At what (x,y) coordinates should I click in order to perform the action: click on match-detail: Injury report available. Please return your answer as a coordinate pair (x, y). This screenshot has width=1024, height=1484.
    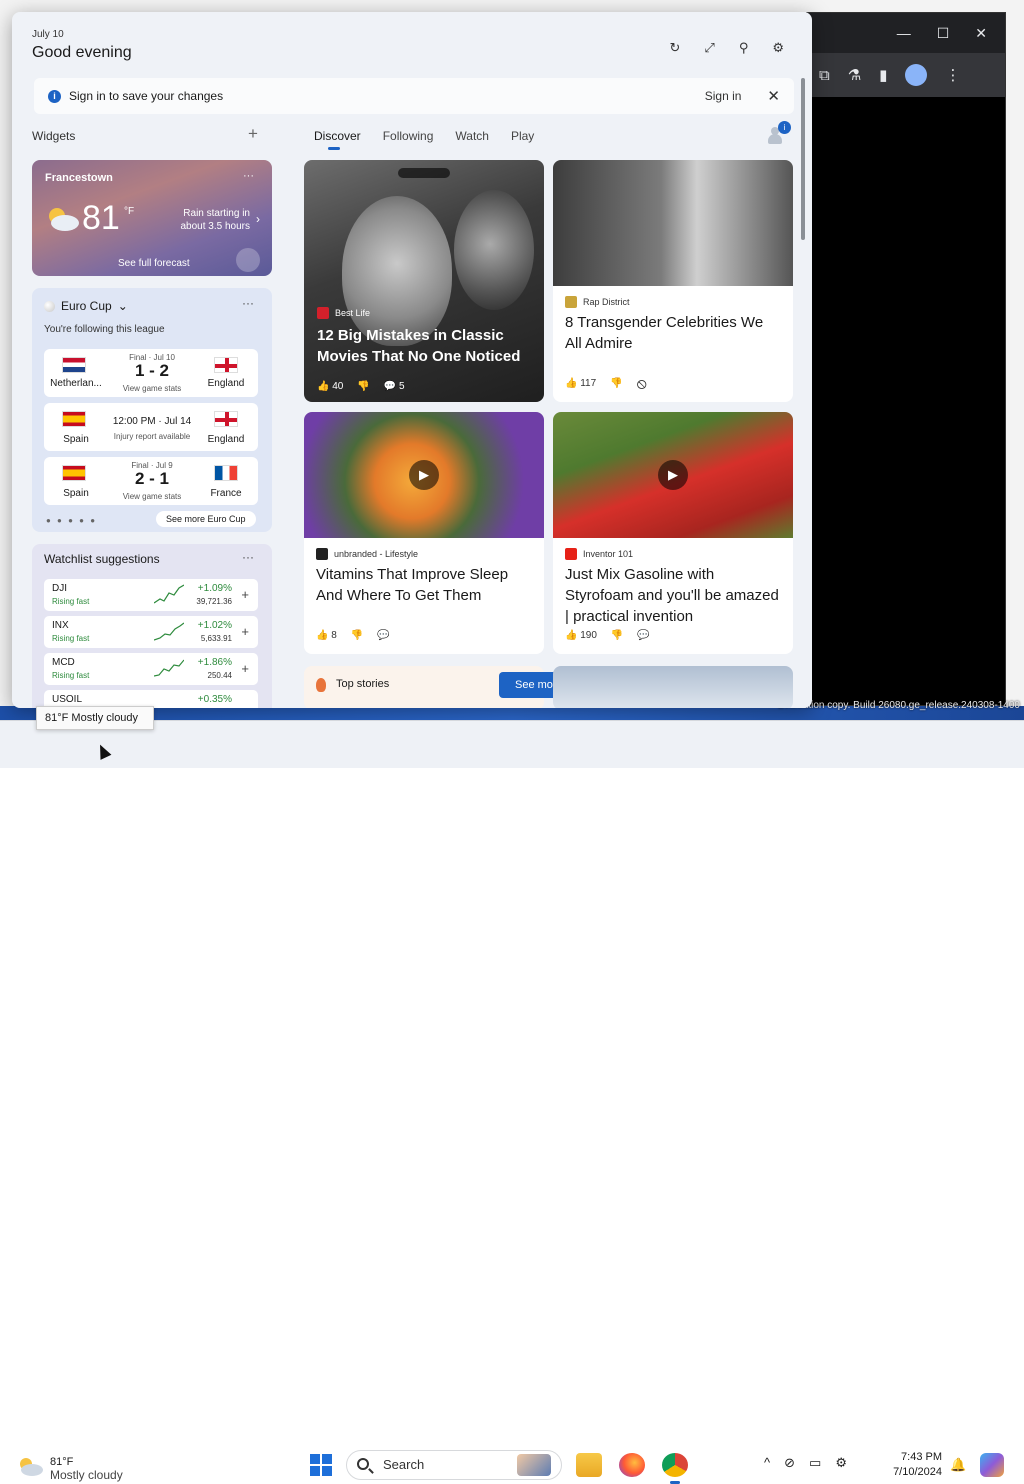
    Looking at the image, I should click on (152, 436).